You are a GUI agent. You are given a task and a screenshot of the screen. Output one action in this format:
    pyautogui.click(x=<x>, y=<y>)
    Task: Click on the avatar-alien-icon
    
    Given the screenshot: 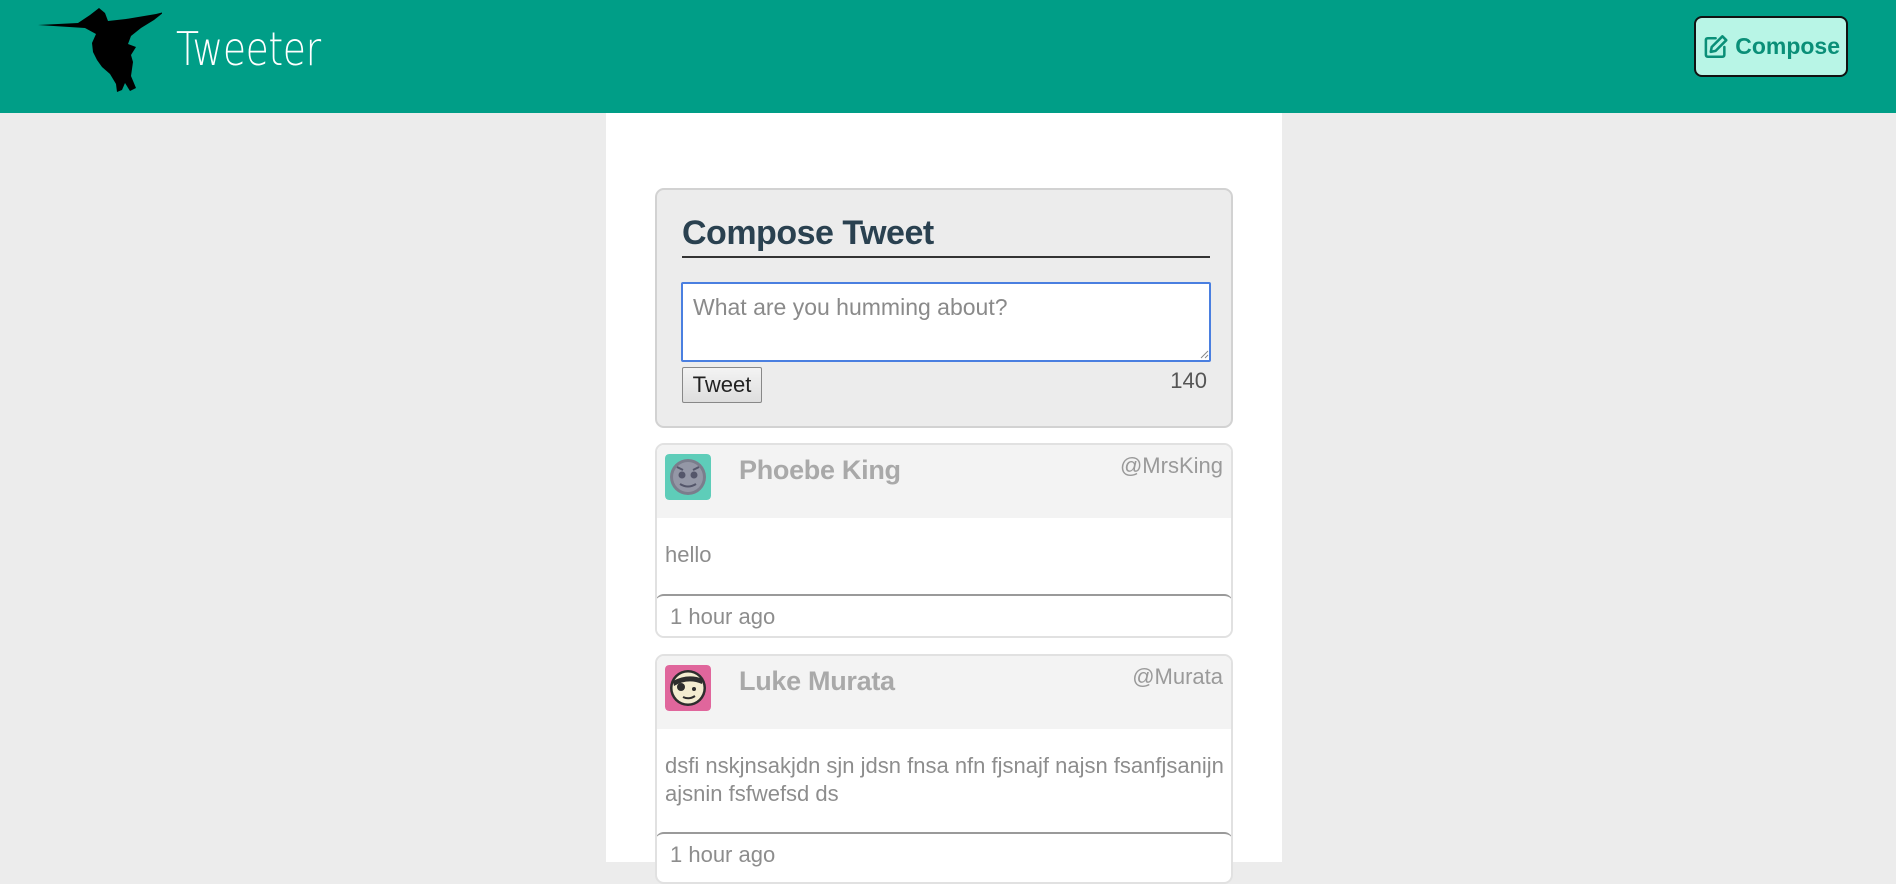 What is the action you would take?
    pyautogui.click(x=688, y=477)
    